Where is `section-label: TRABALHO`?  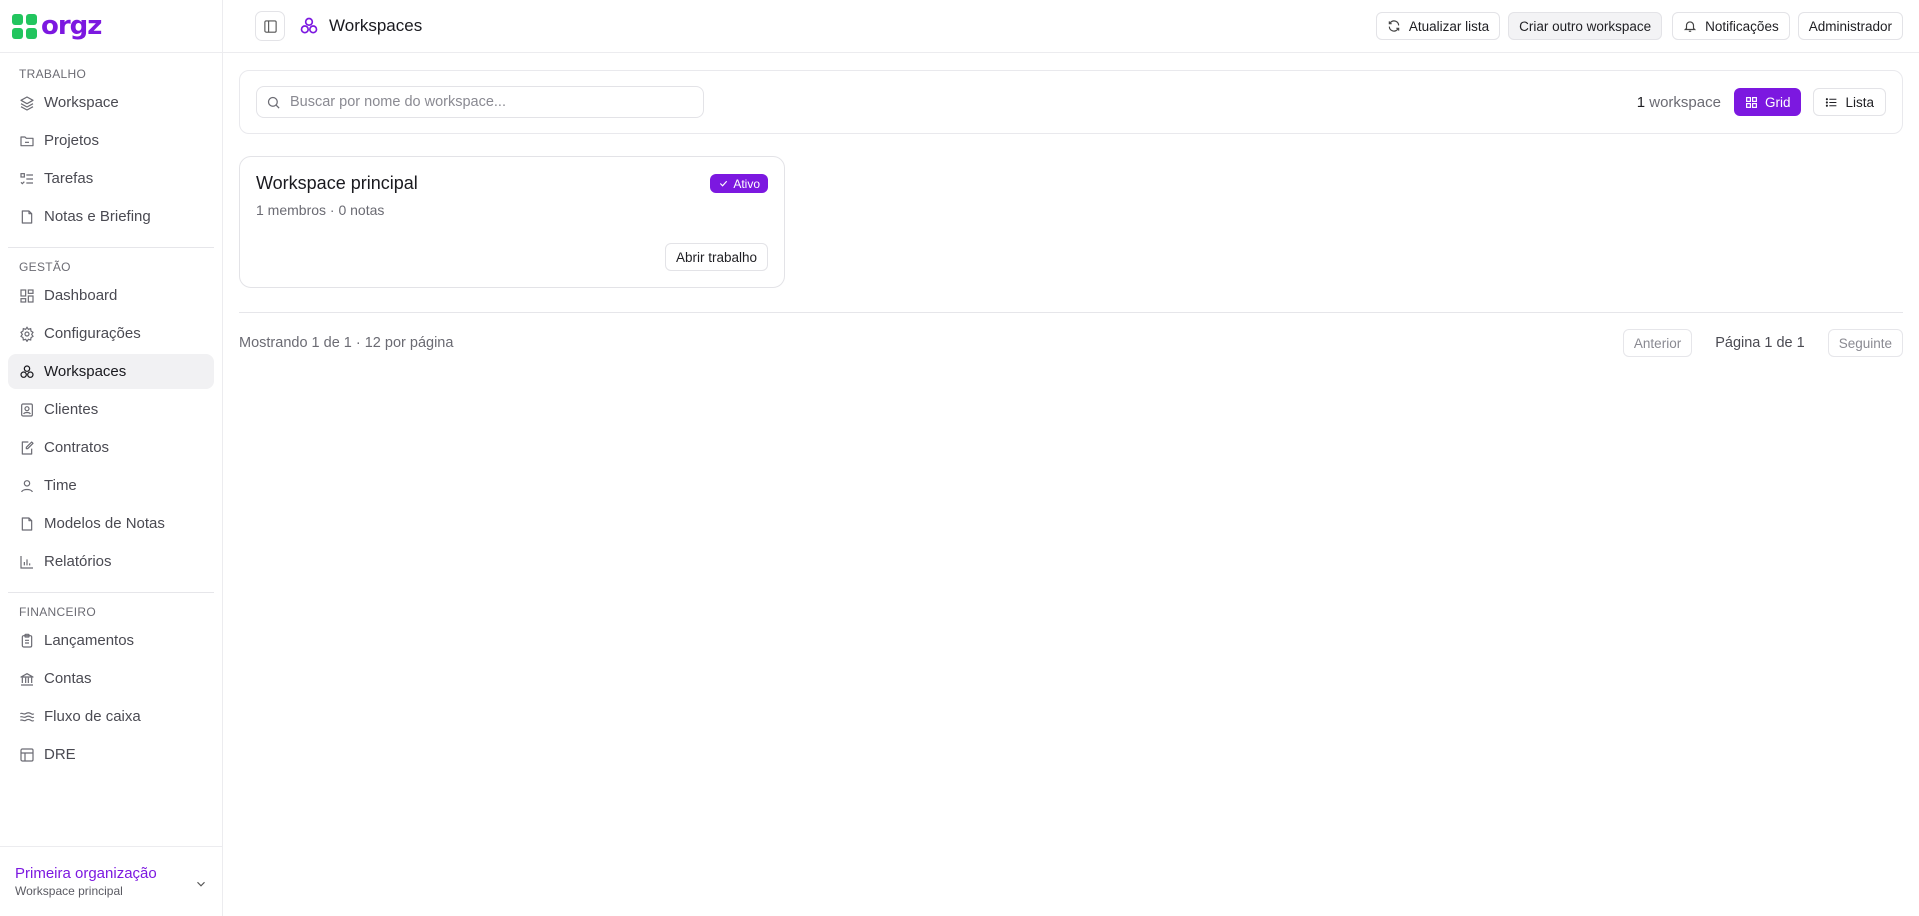
section-label: TRABALHO is located at coordinates (53, 74).